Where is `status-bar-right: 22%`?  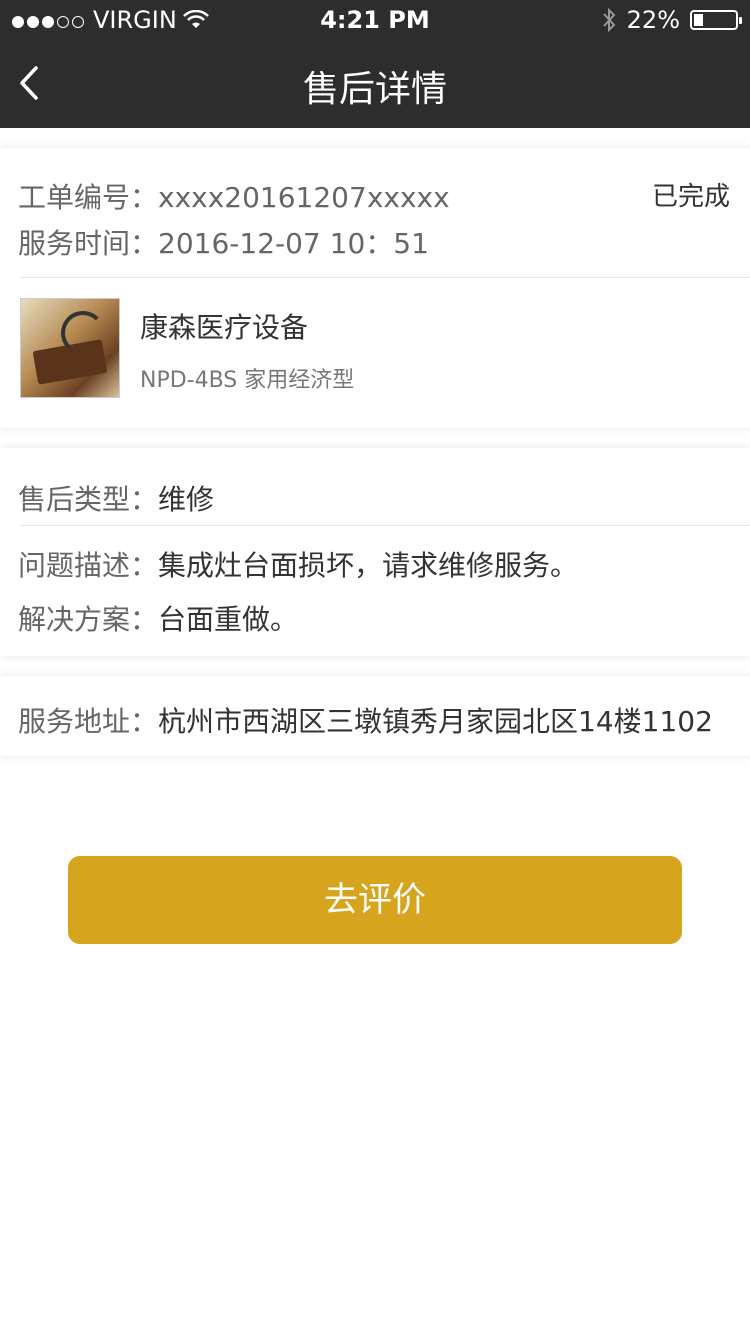
status-bar-right: 22% is located at coordinates (671, 20).